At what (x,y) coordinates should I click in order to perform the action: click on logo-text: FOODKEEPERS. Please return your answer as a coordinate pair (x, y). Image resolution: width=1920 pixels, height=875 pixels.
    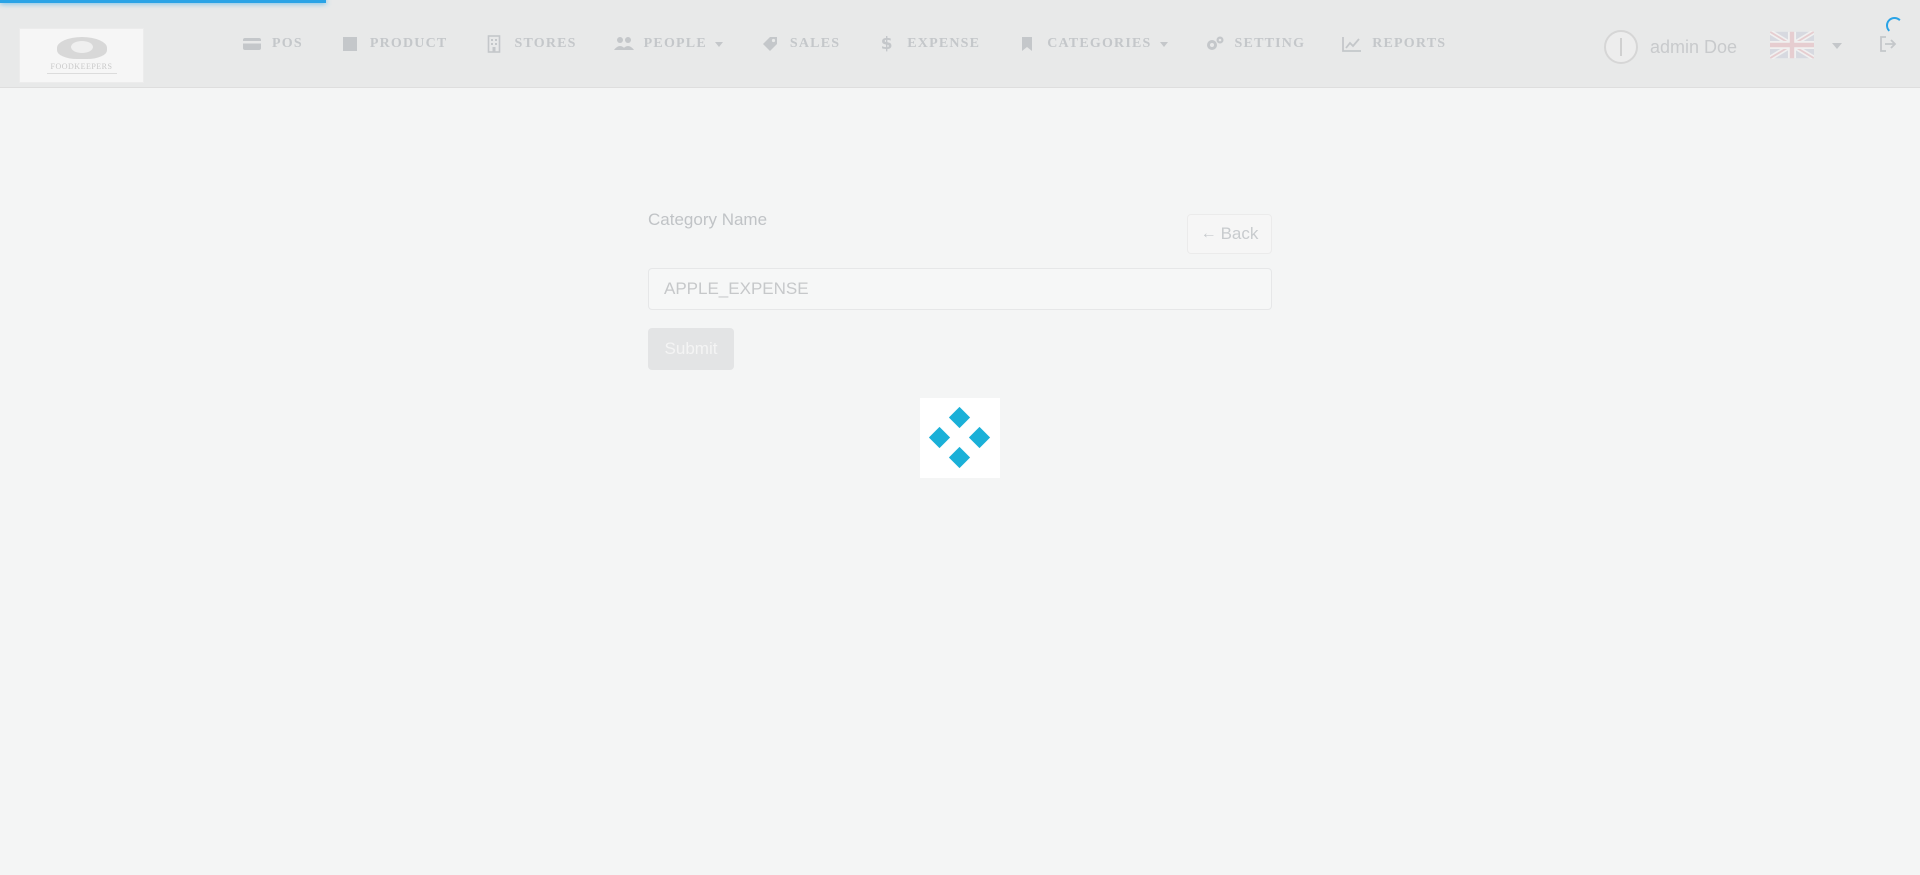
    Looking at the image, I should click on (81, 66).